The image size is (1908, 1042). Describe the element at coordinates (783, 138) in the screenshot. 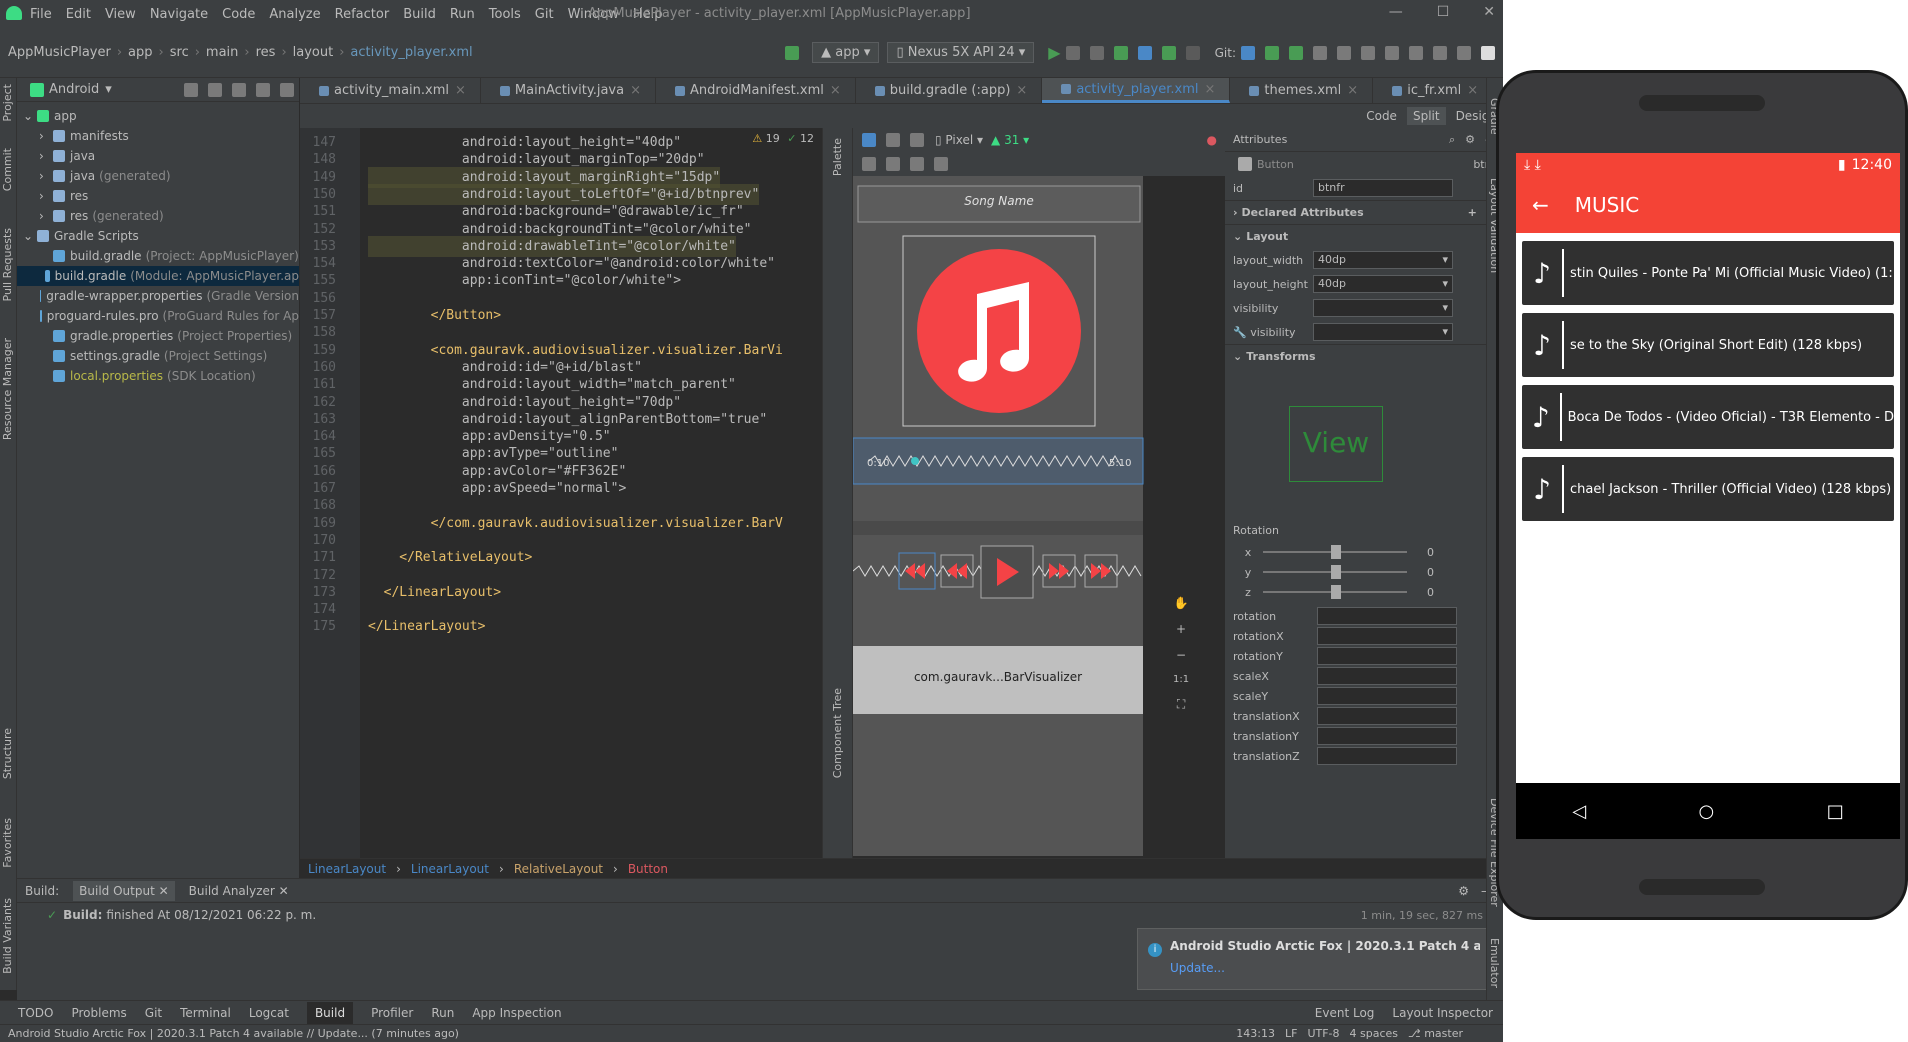

I see `inspection-widget: ⚠ 19 ✓ 12` at that location.